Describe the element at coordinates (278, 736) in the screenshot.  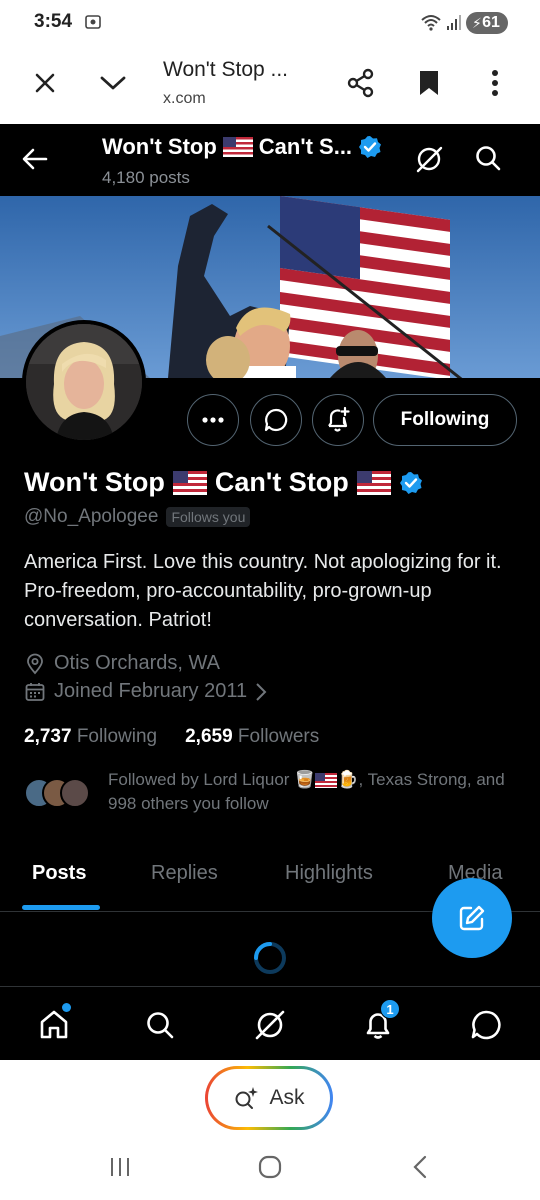
I see `followers-label: Followers` at that location.